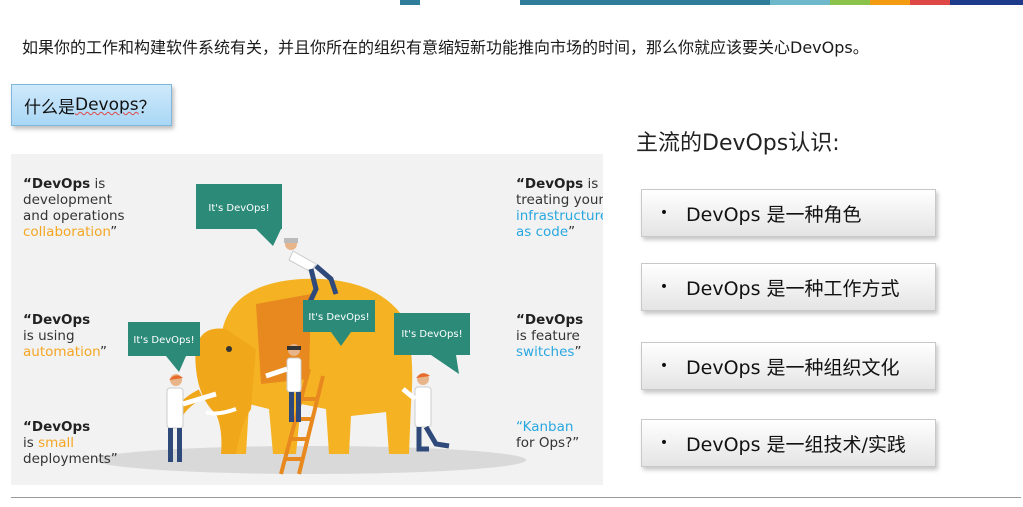 This screenshot has height=507, width=1023. Describe the element at coordinates (107, 105) in the screenshot. I see `question-term: Devops` at that location.